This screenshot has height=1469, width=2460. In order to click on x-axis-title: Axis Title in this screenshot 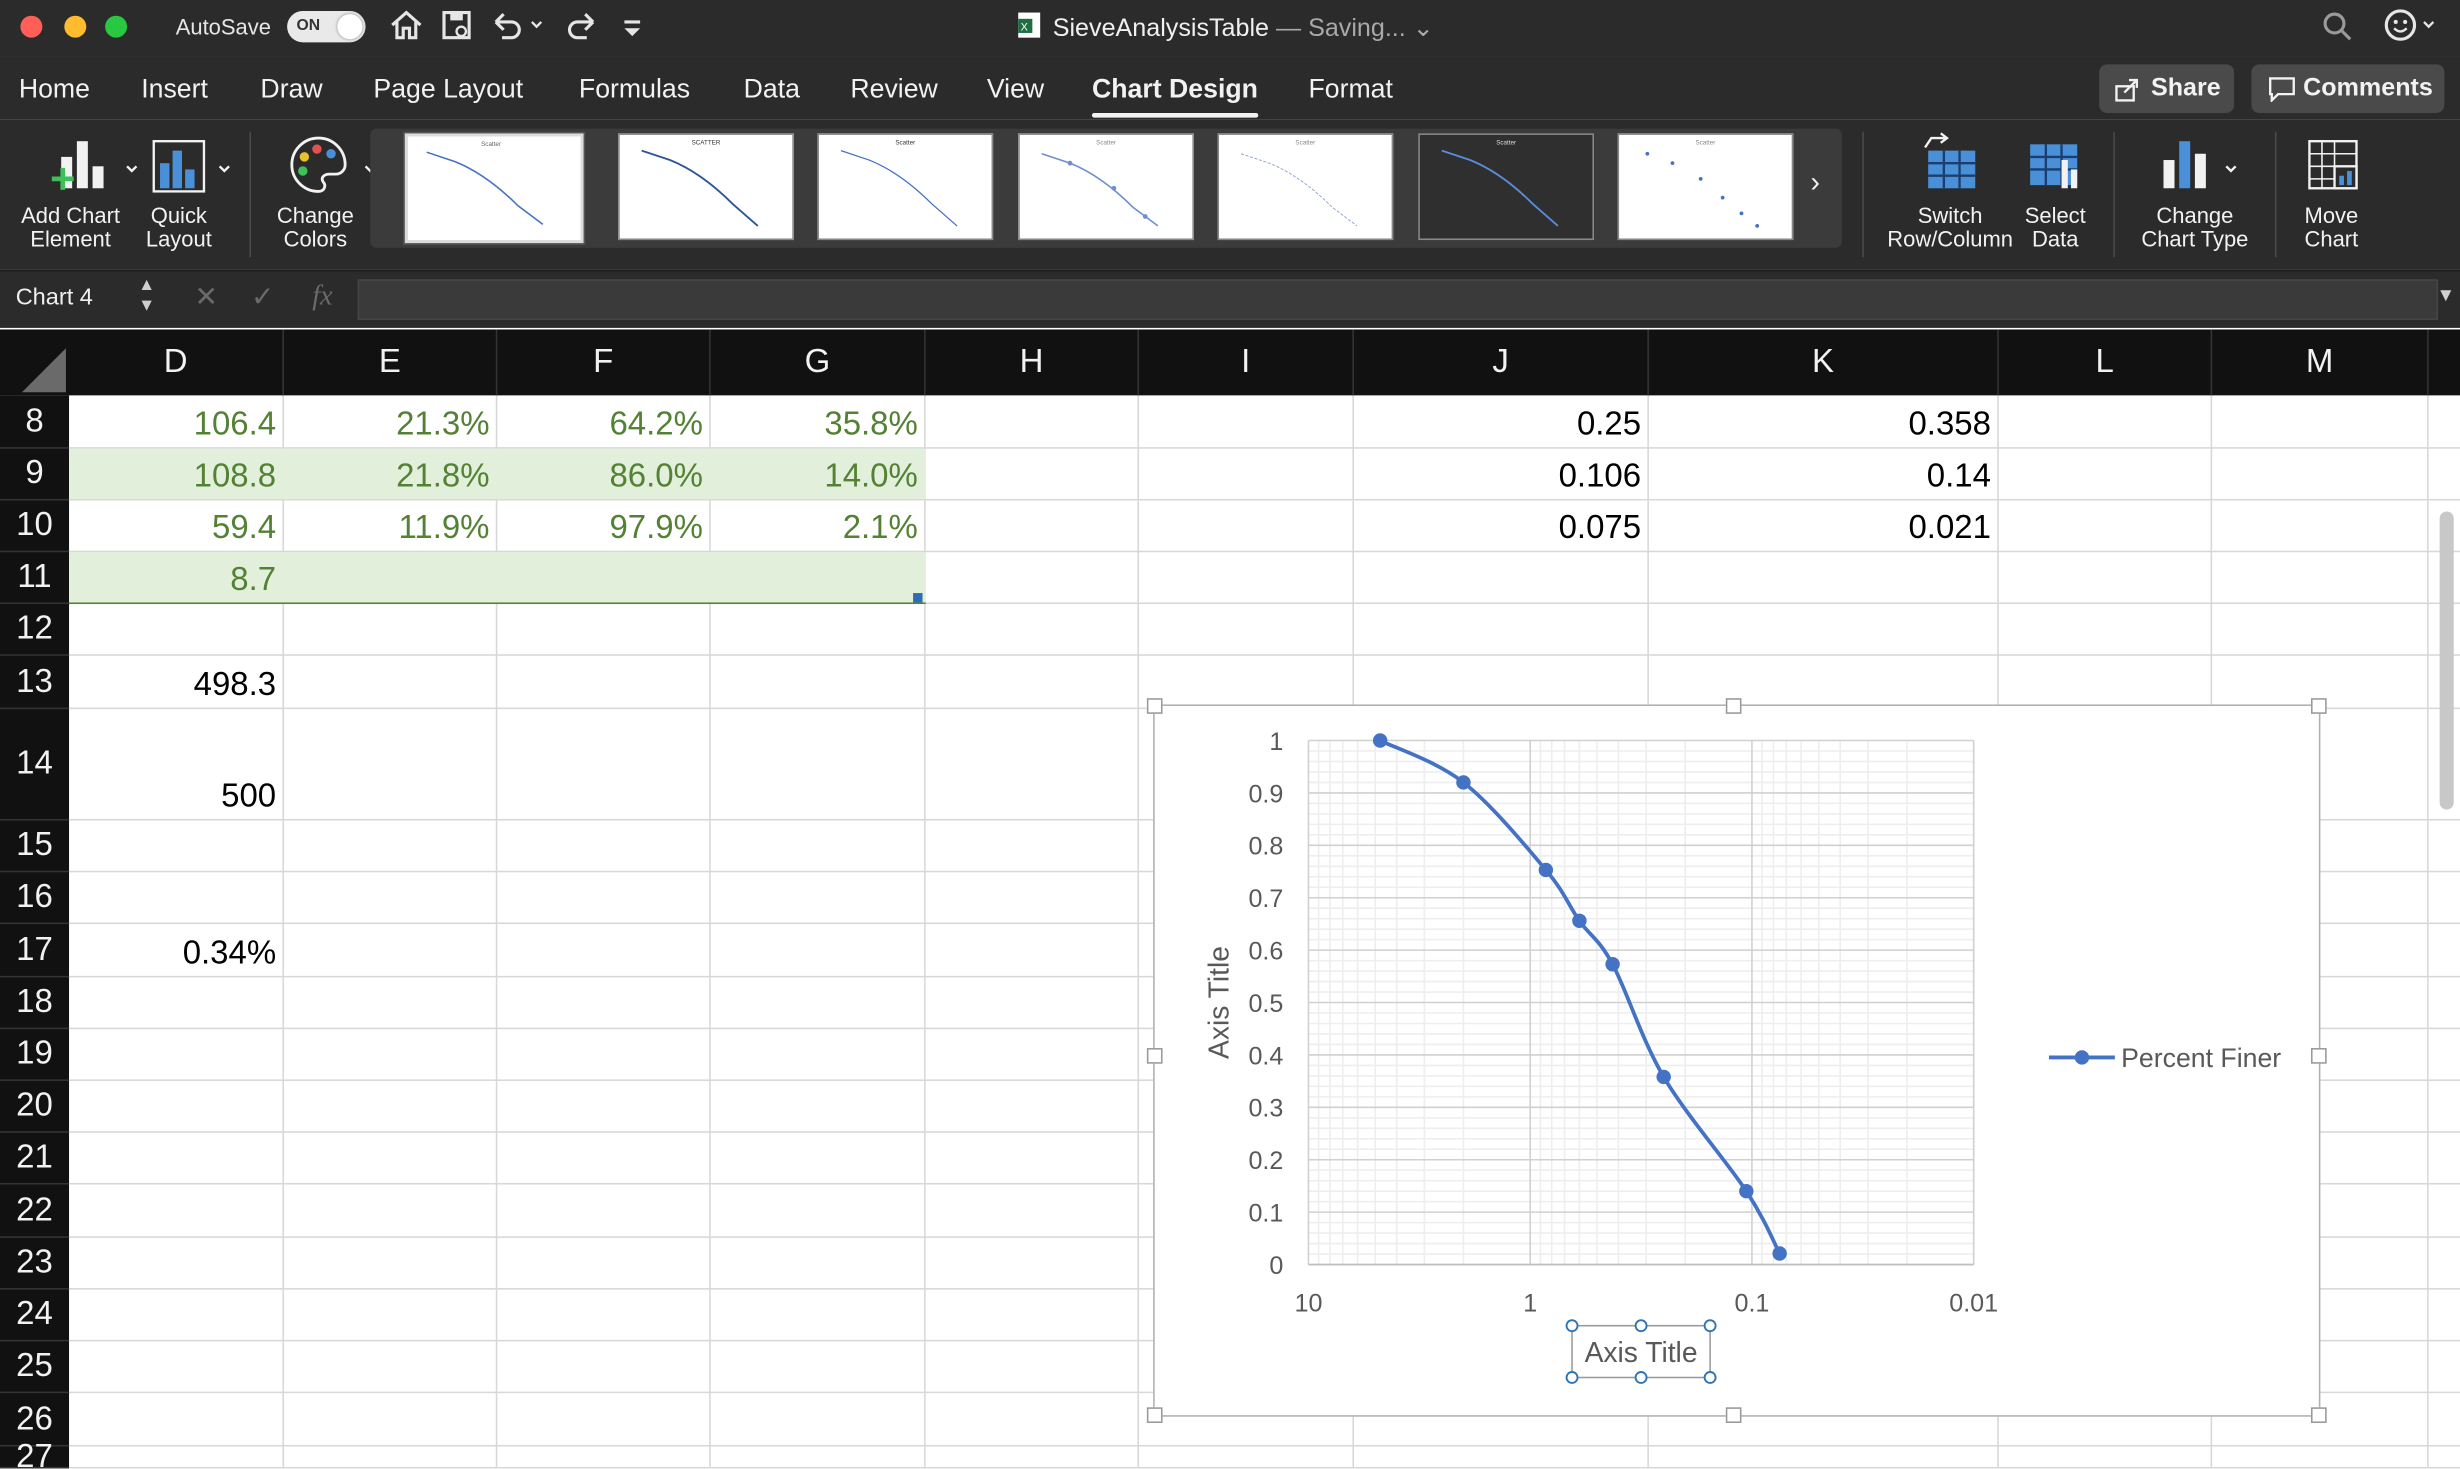, I will do `click(1641, 1352)`.